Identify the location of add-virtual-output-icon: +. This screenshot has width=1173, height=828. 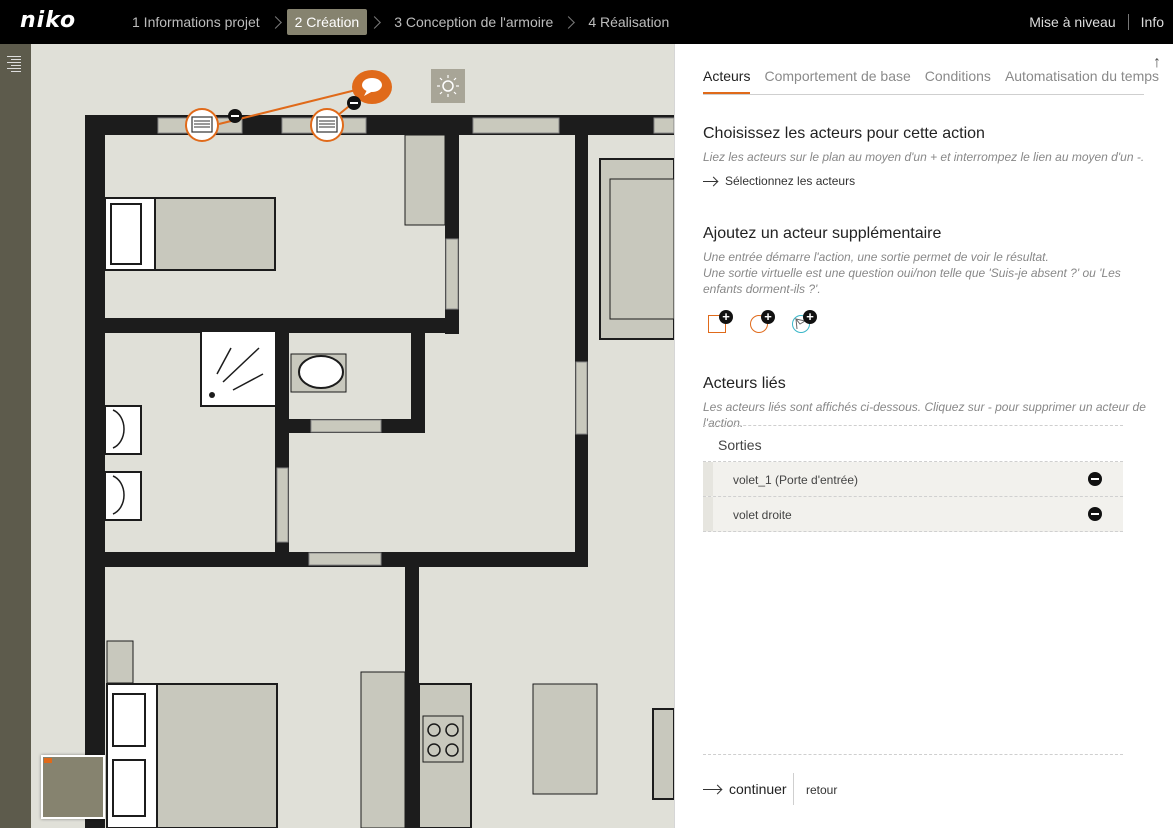
(804, 322).